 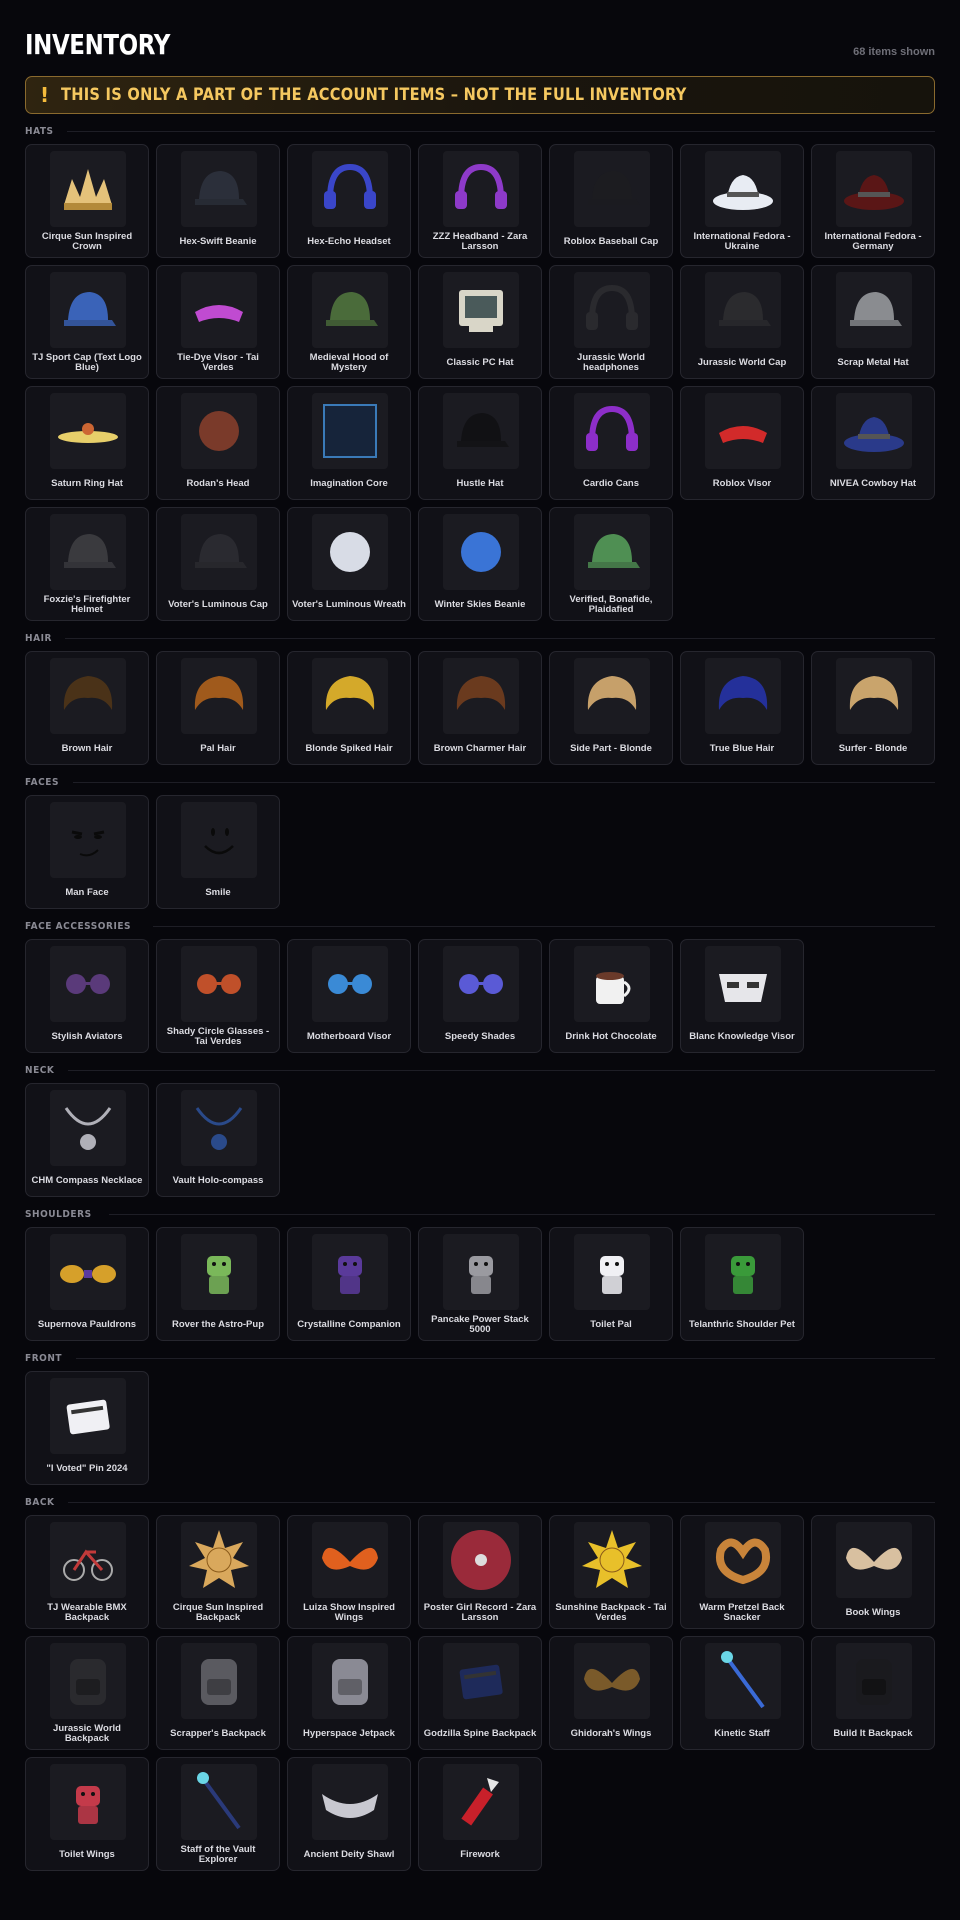 What do you see at coordinates (611, 708) in the screenshot?
I see `item-card: Side Part - Blonde` at bounding box center [611, 708].